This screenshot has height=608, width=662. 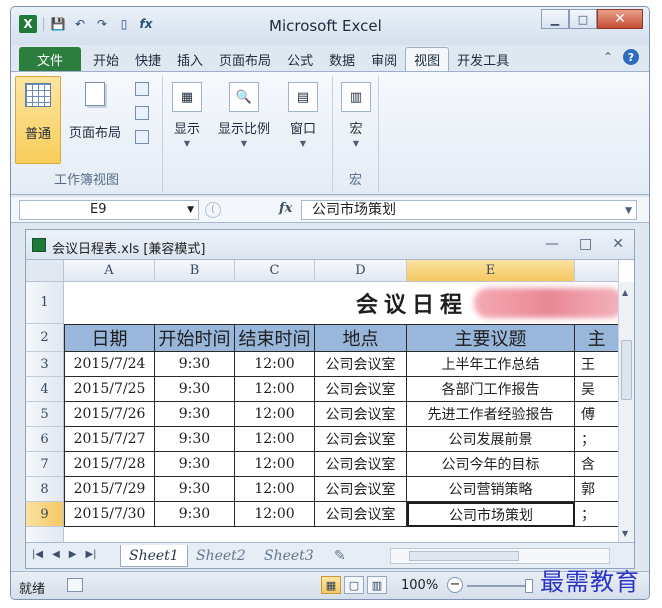 I want to click on column-header-e: E, so click(x=491, y=271).